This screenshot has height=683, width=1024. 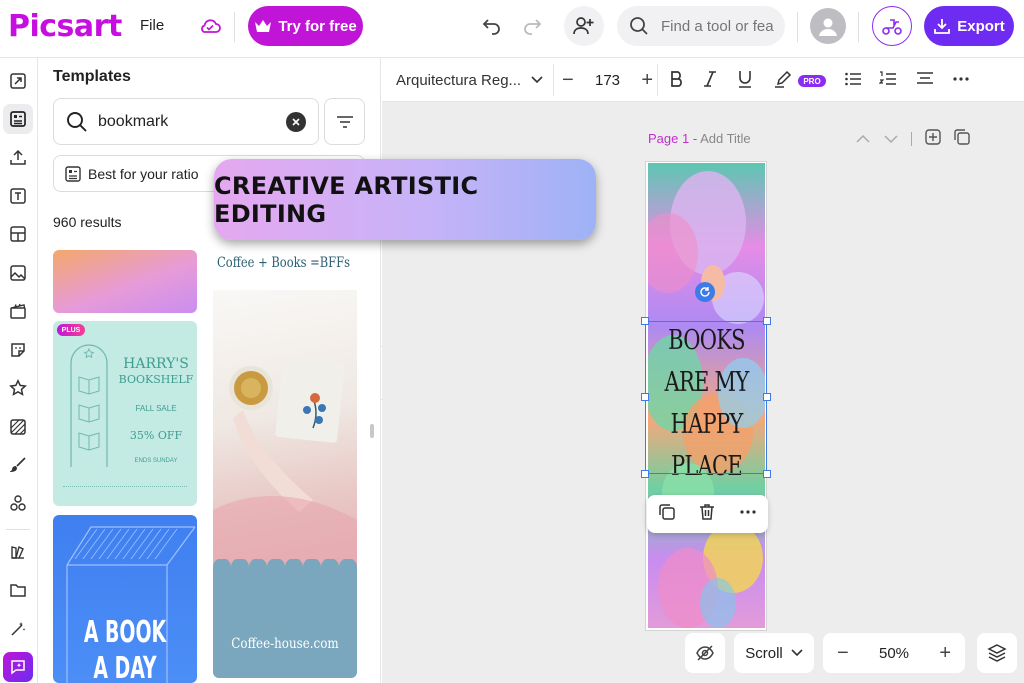 I want to click on highlight-button, so click(x=783, y=81).